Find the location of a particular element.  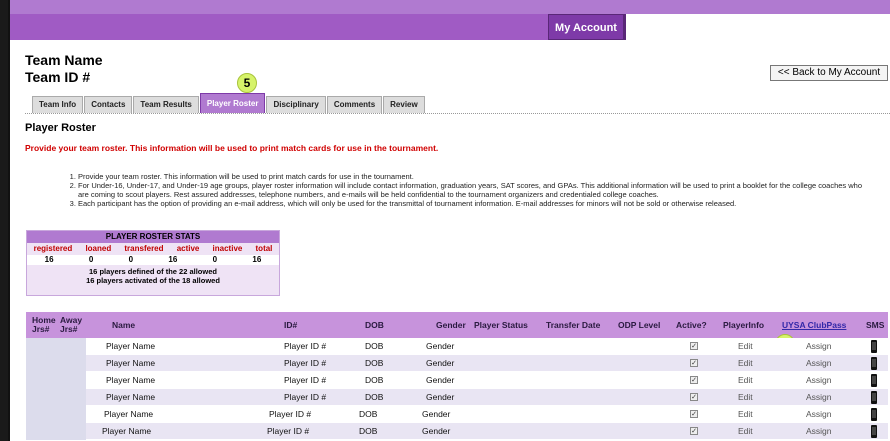

col-gender: Gender is located at coordinates (451, 325).